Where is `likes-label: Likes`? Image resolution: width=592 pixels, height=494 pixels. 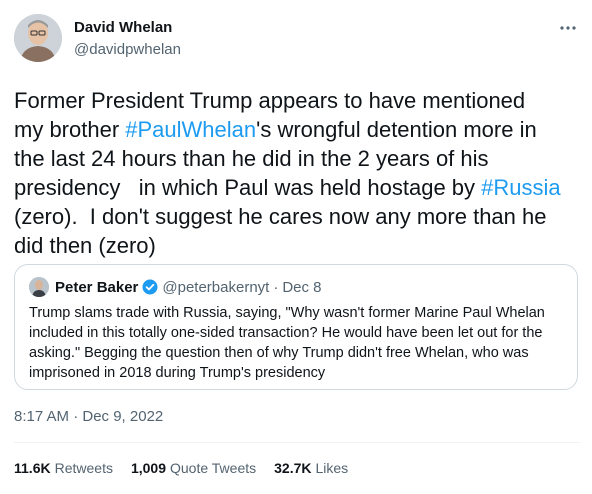 likes-label: Likes is located at coordinates (332, 468).